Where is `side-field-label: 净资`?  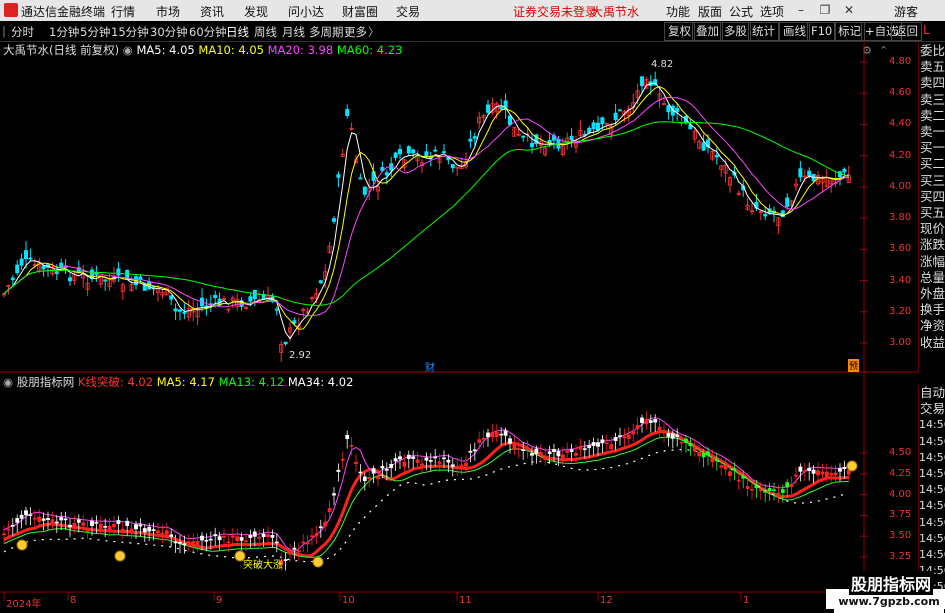
side-field-label: 净资 is located at coordinates (932, 326).